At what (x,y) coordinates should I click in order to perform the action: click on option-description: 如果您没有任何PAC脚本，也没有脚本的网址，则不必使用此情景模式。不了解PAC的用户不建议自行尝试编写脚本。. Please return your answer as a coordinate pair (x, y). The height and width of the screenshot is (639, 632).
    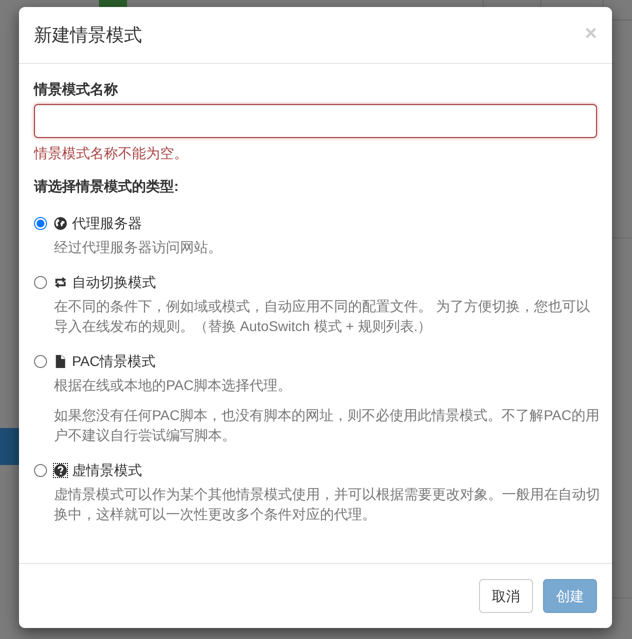
    Looking at the image, I should click on (327, 425).